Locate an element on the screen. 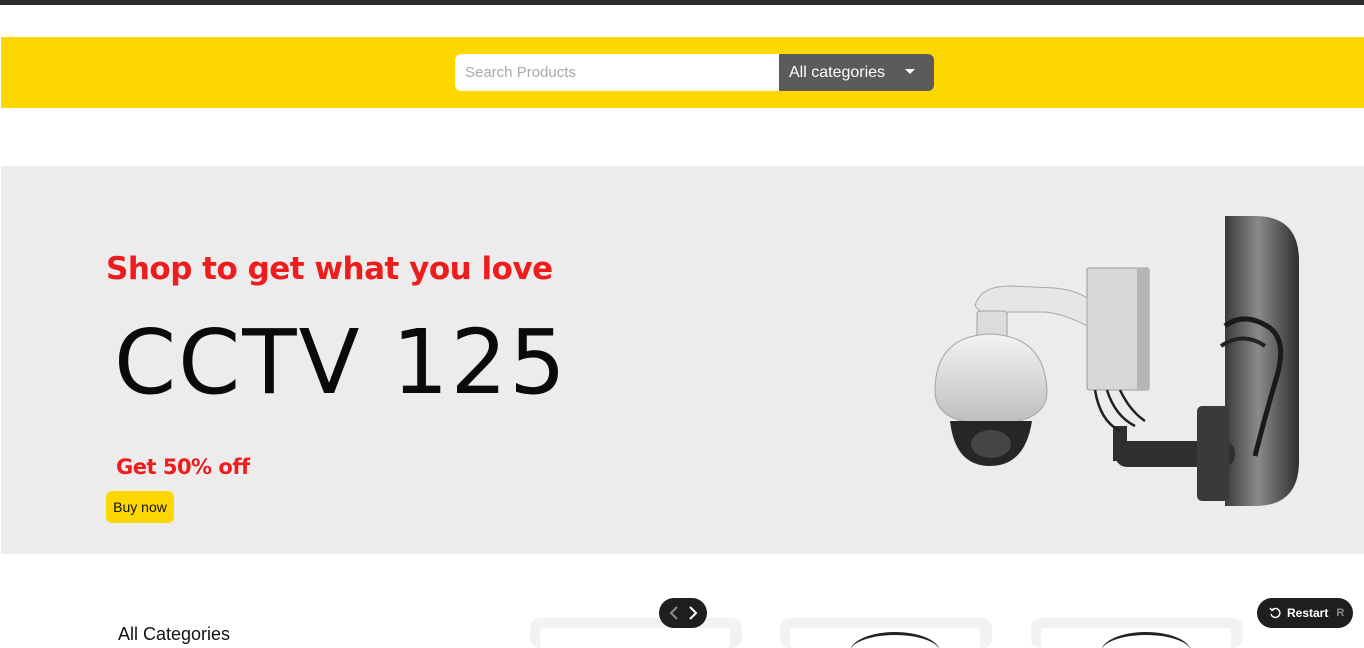 This screenshot has width=1364, height=648. category-select: All categories is located at coordinates (856, 72).